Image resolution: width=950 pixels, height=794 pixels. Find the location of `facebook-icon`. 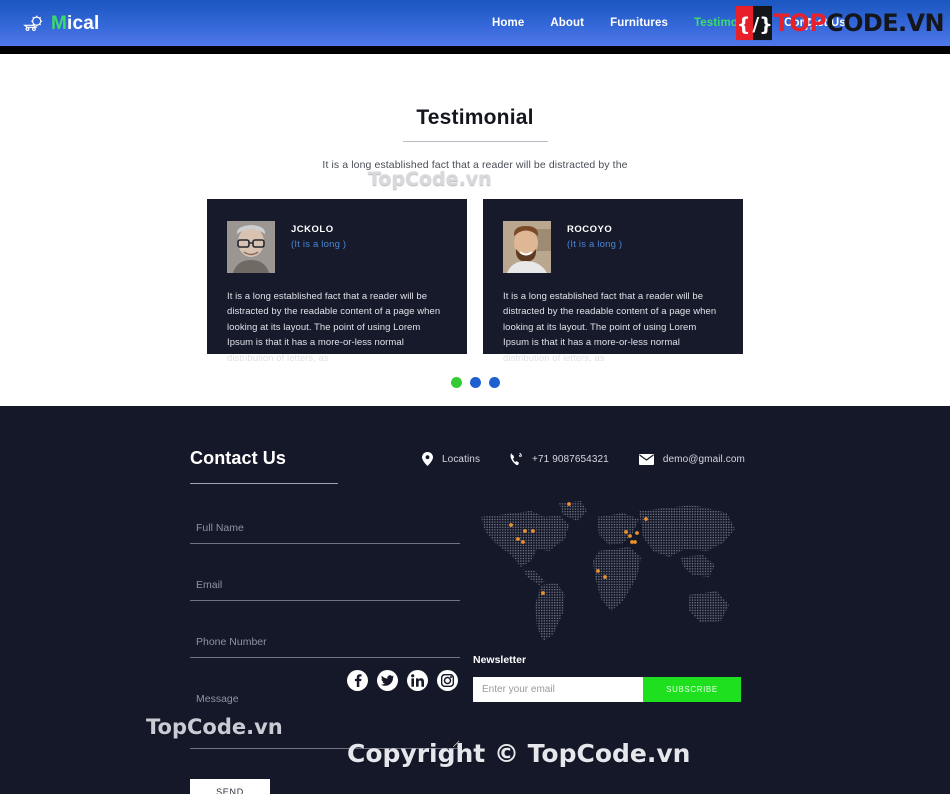

facebook-icon is located at coordinates (358, 680).